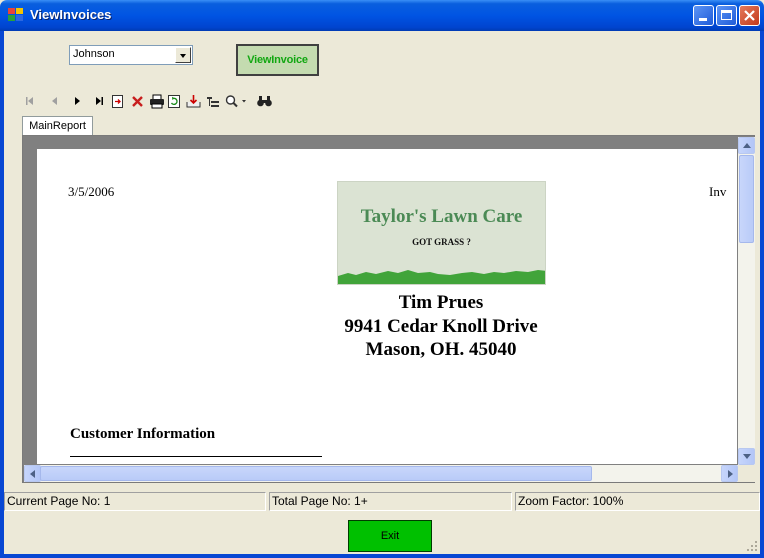 This screenshot has width=764, height=558. I want to click on maximize-button, so click(726, 15).